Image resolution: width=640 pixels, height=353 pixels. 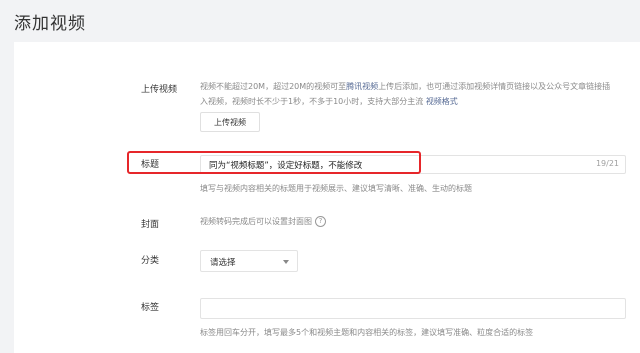 What do you see at coordinates (256, 221) in the screenshot?
I see `cover-desc-text: 视频转码完成后可以设置封面图` at bounding box center [256, 221].